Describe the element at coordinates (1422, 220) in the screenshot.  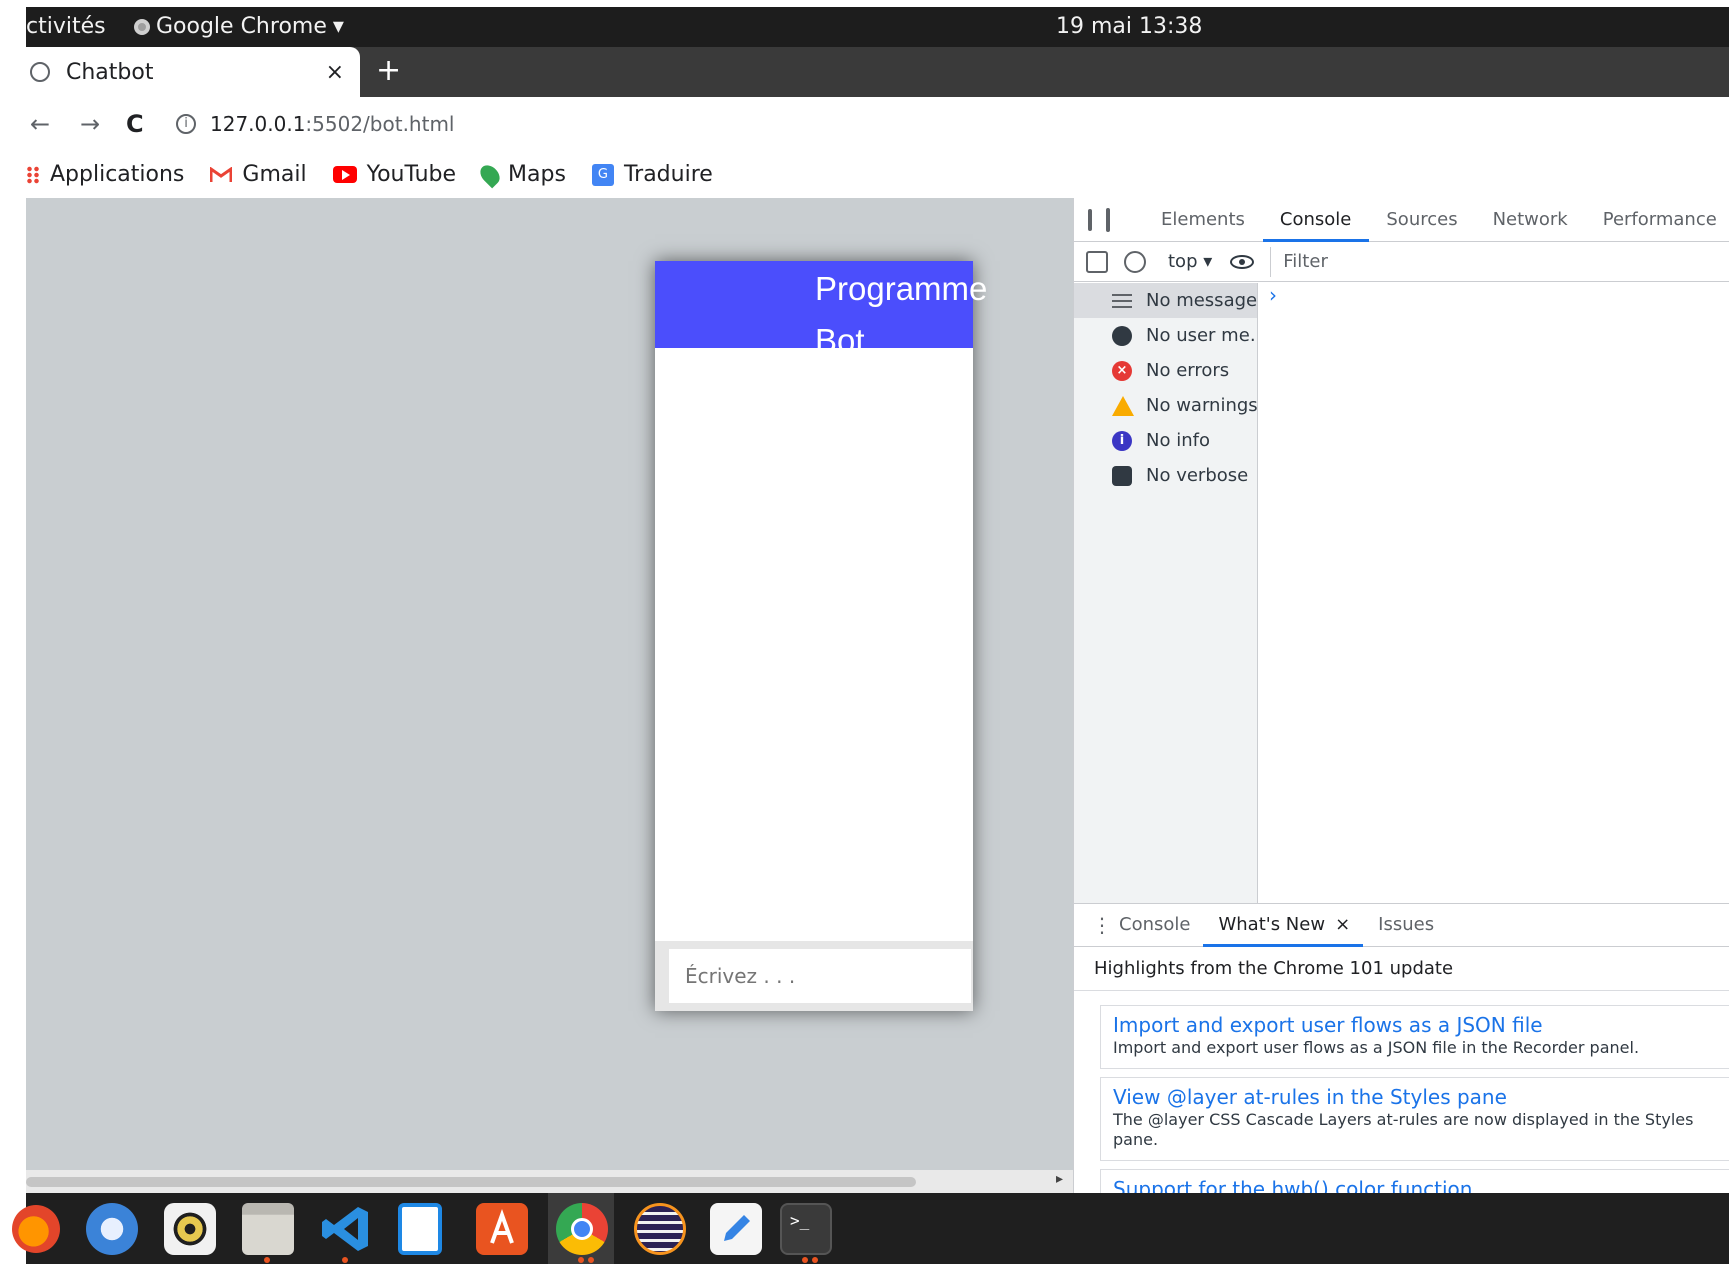
I see `tab-sources: Sources` at that location.